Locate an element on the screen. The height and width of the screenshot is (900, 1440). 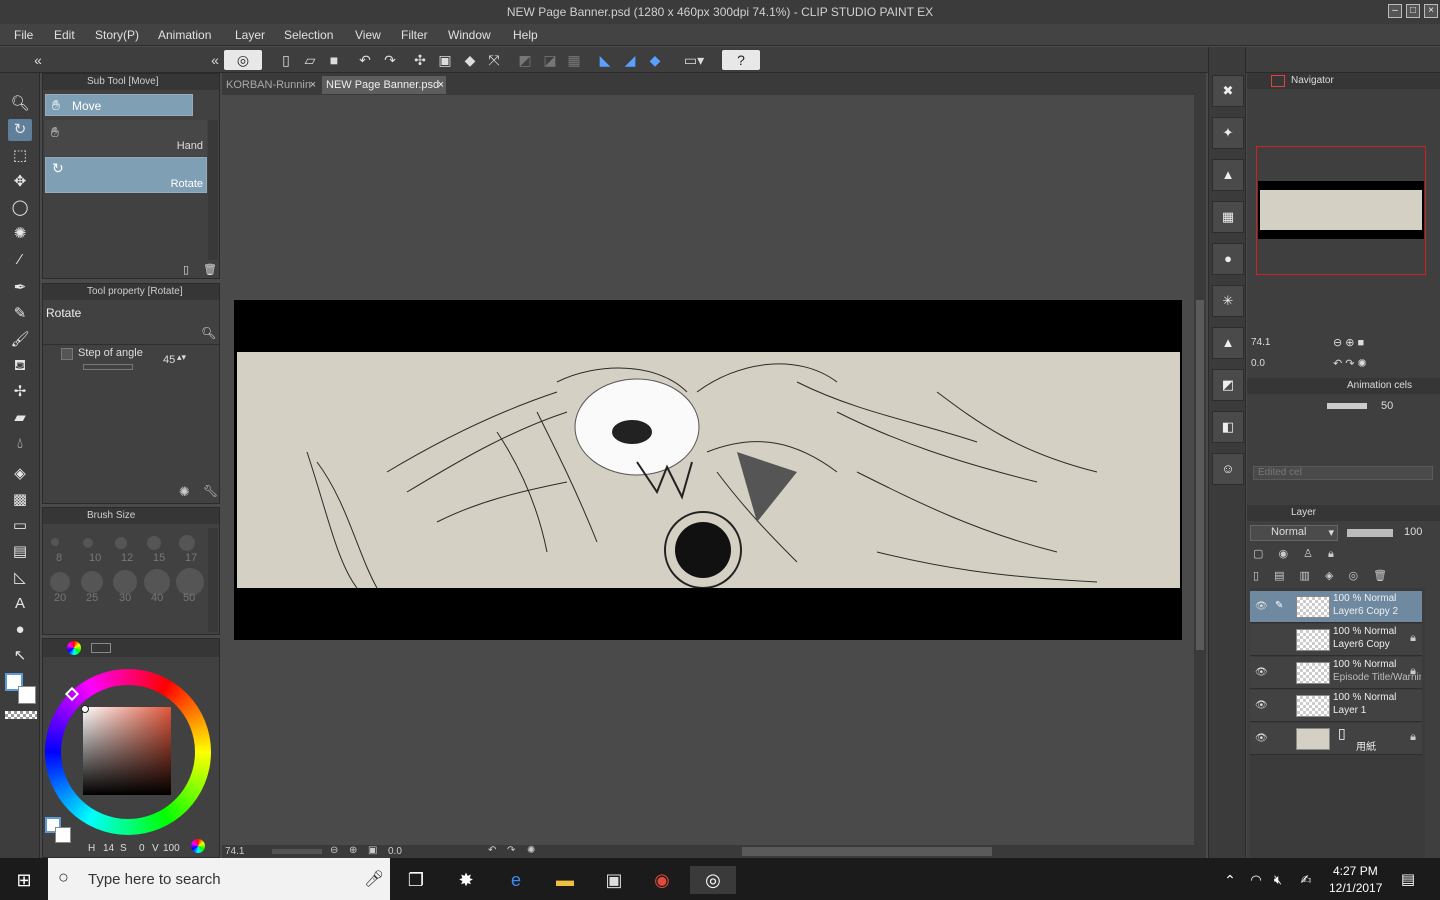
figure-tool-icon: ▭ is located at coordinates (20, 526).